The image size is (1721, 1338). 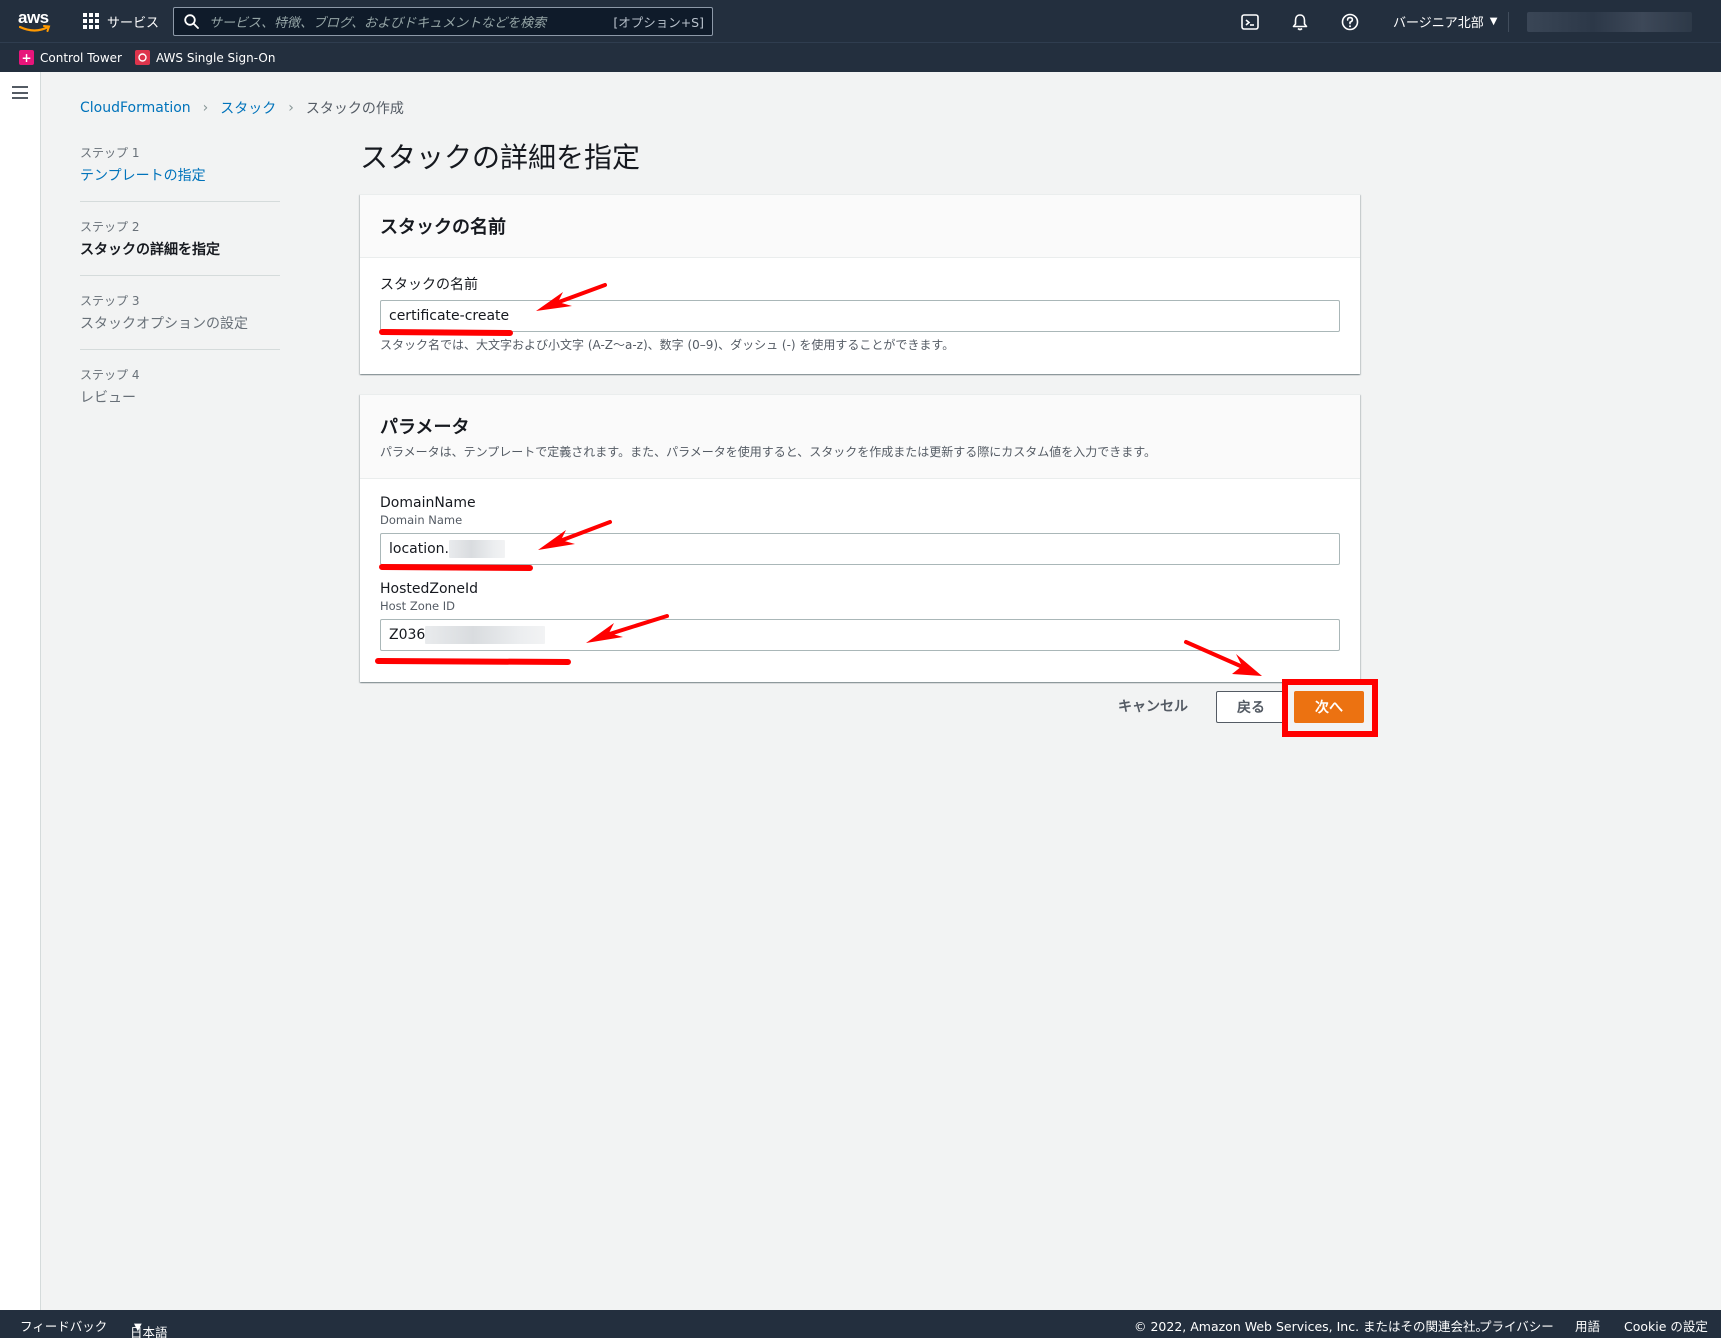 I want to click on services-menu-button: サービス, so click(x=121, y=21).